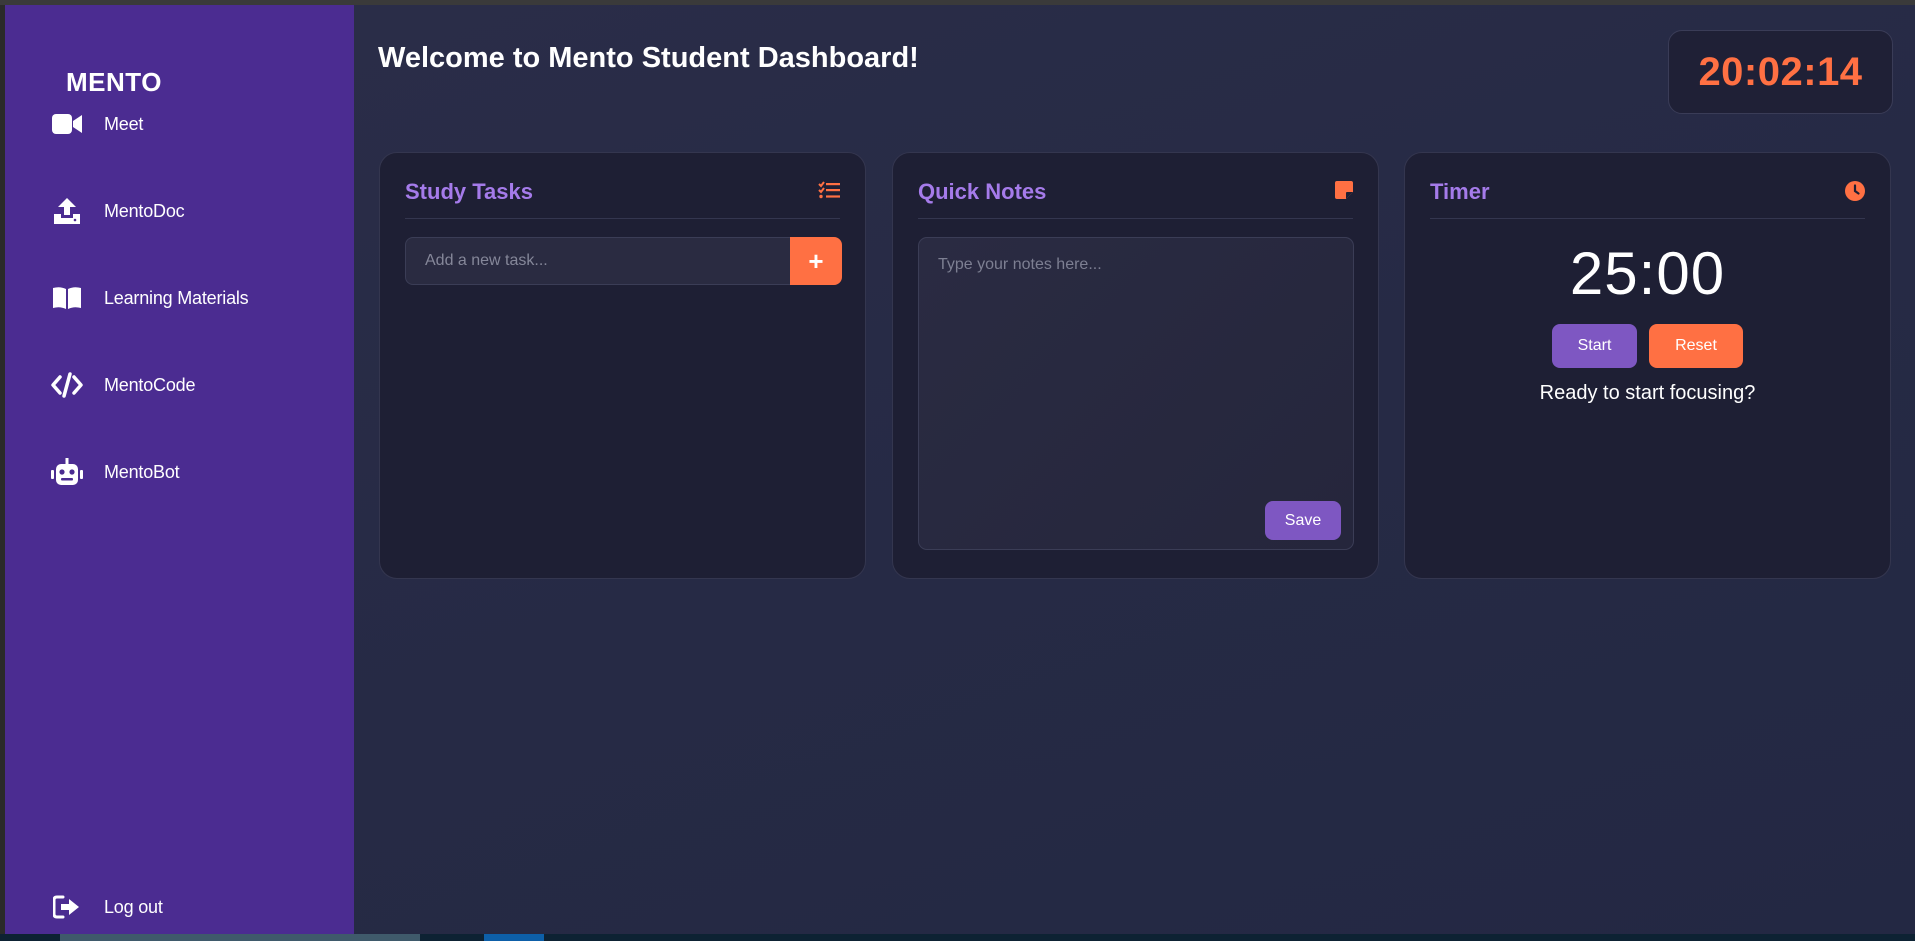 The width and height of the screenshot is (1915, 941). Describe the element at coordinates (1135, 365) in the screenshot. I see `quick-notes-card: Quick Notes Save` at that location.